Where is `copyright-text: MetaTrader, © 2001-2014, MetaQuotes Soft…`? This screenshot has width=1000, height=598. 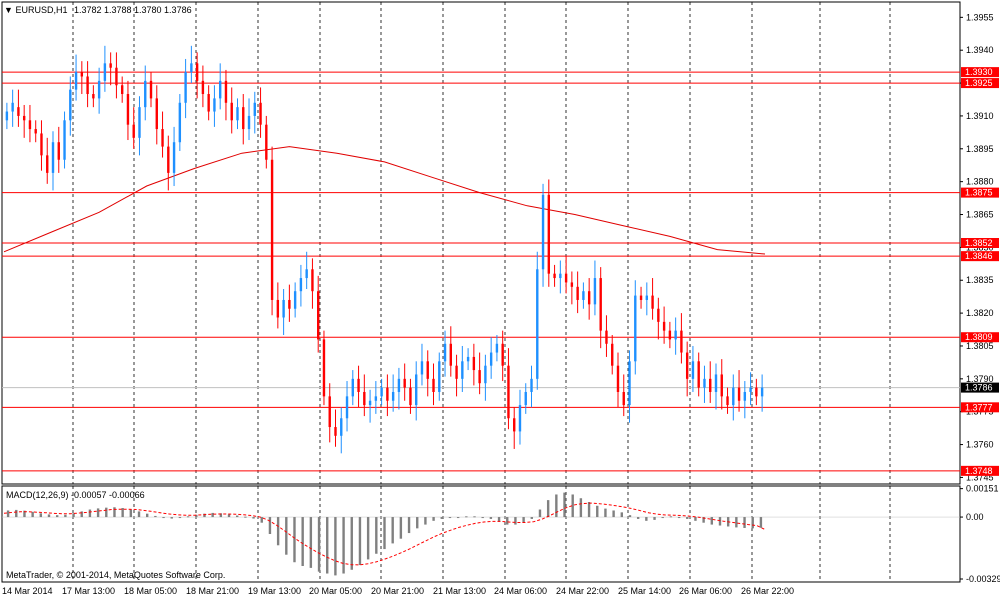
copyright-text: MetaTrader, © 2001-2014, MetaQuotes Soft… is located at coordinates (116, 575).